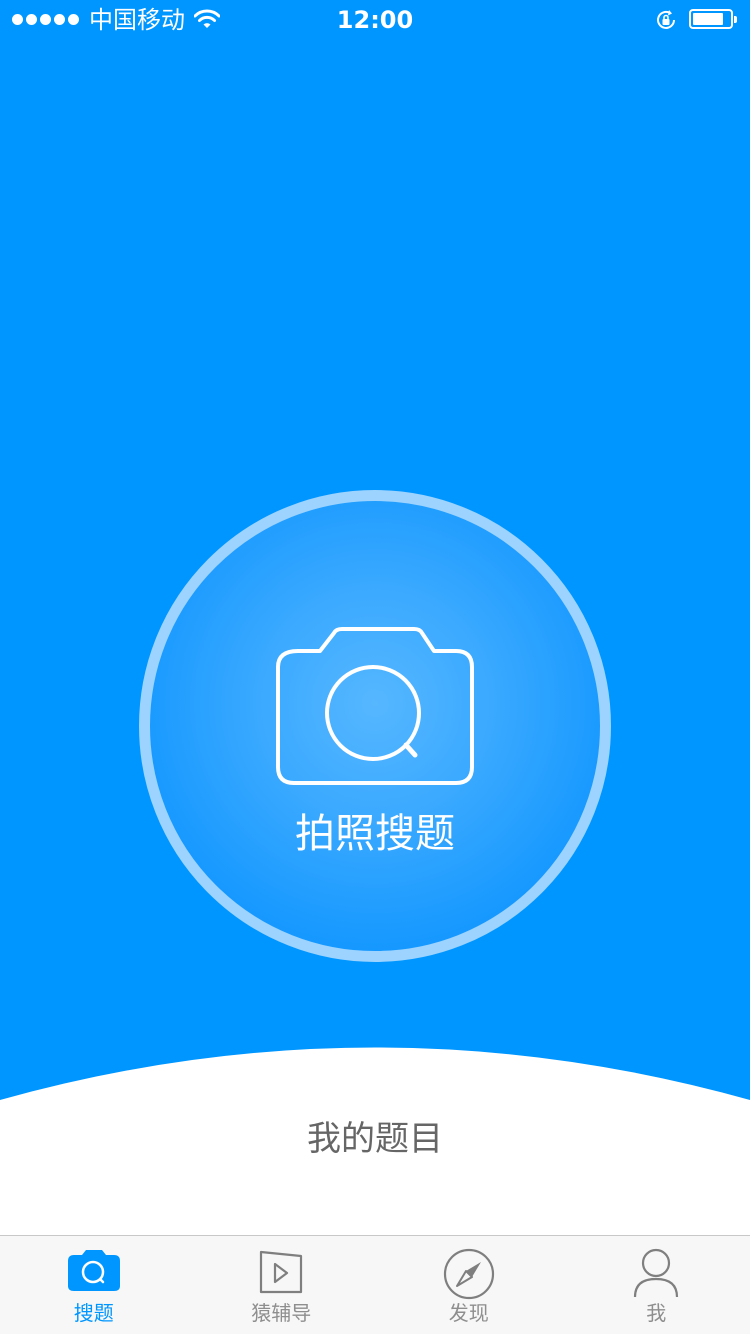  I want to click on tab-me: 我, so click(656, 1285).